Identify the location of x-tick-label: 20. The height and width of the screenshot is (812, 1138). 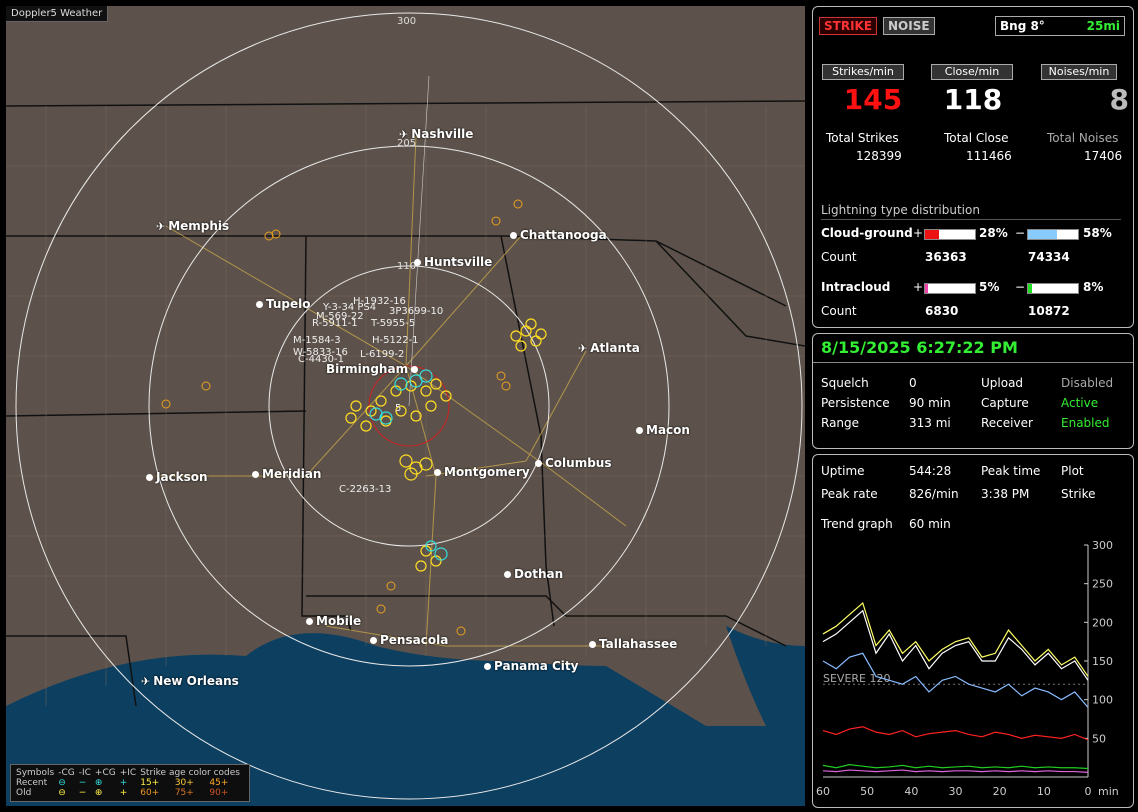
(1000, 791).